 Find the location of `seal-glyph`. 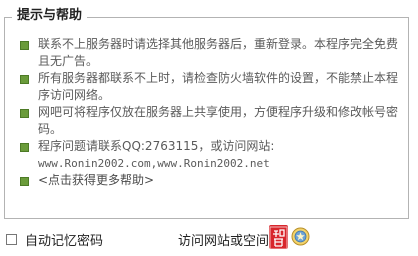

seal-glyph is located at coordinates (278, 237).